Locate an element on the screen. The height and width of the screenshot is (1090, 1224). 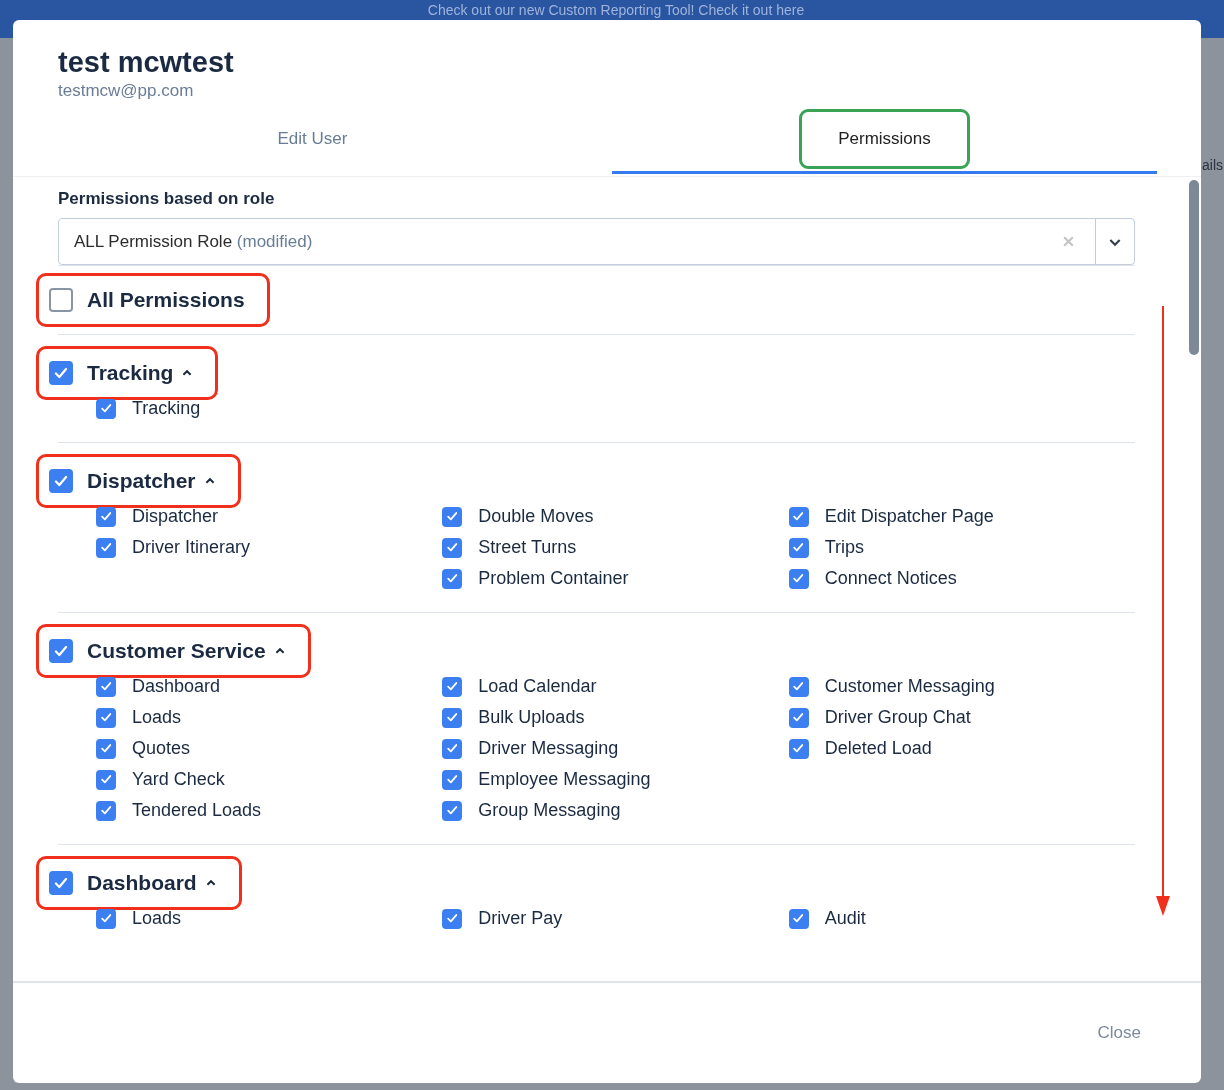
group-label: Tracking is located at coordinates (130, 373).